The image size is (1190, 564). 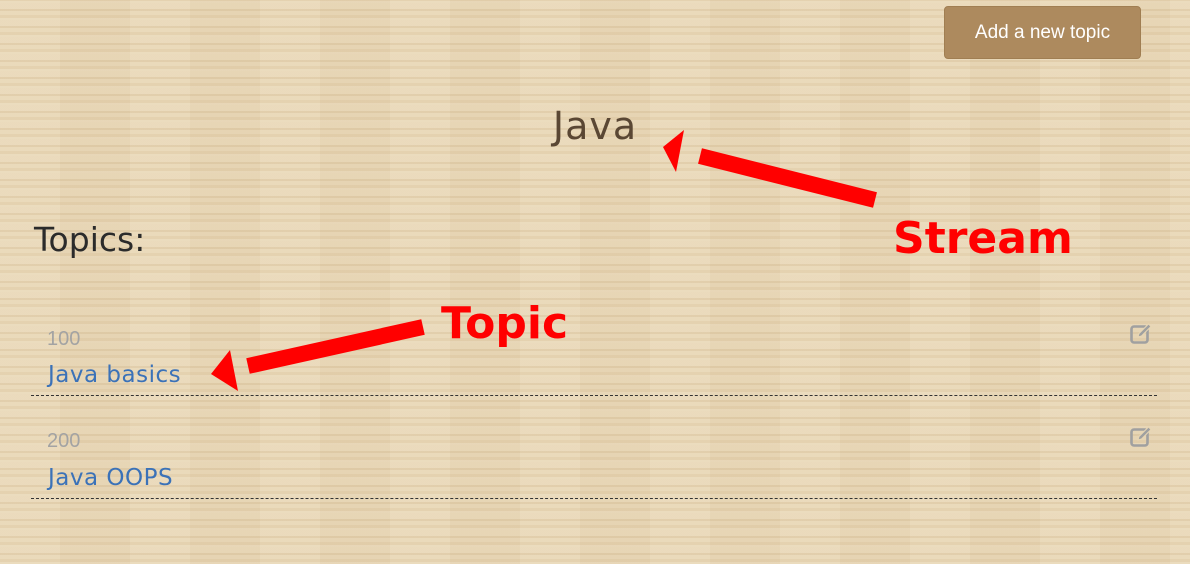 I want to click on topic-link-java-oops: Java OOPS, so click(x=110, y=478).